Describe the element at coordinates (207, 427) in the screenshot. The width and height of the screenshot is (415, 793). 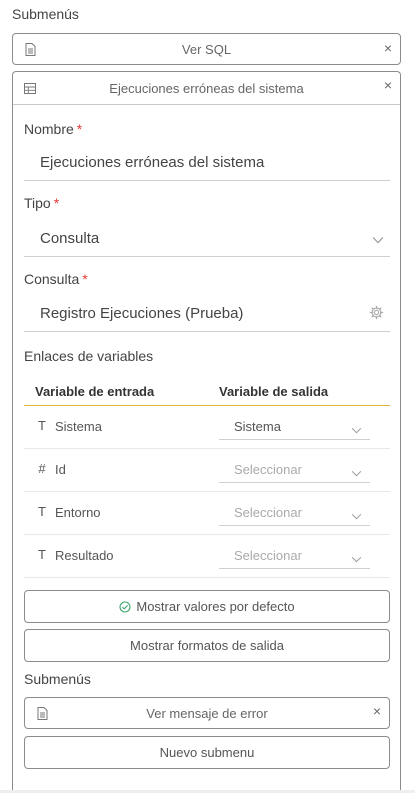
I see `table-row: T Sistema Sistema` at that location.